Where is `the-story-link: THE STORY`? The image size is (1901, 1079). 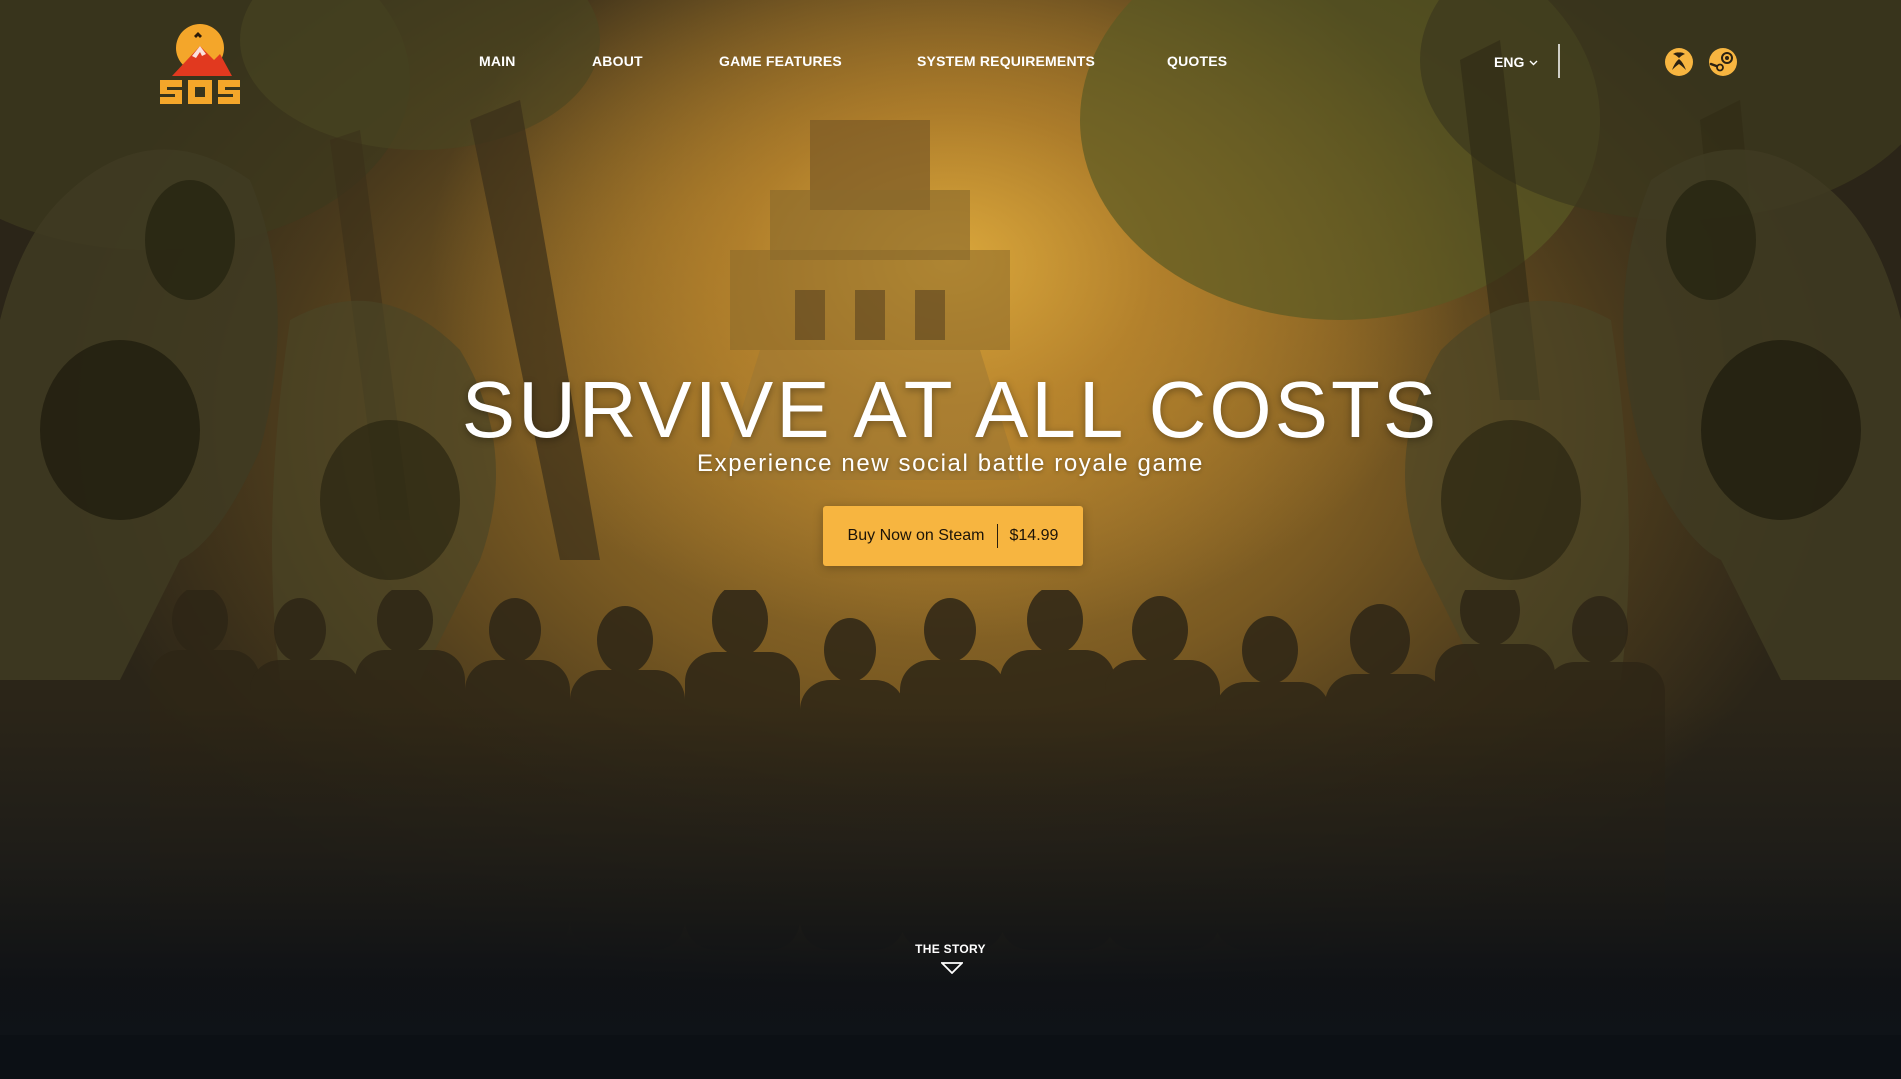 the-story-link: THE STORY is located at coordinates (950, 949).